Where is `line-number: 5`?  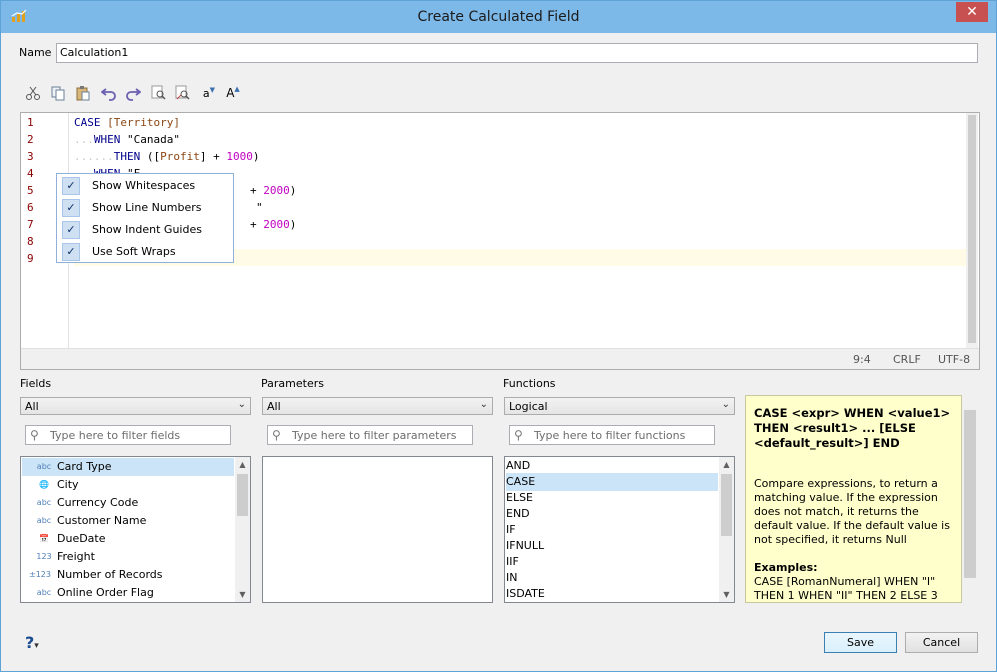 line-number: 5 is located at coordinates (30, 190).